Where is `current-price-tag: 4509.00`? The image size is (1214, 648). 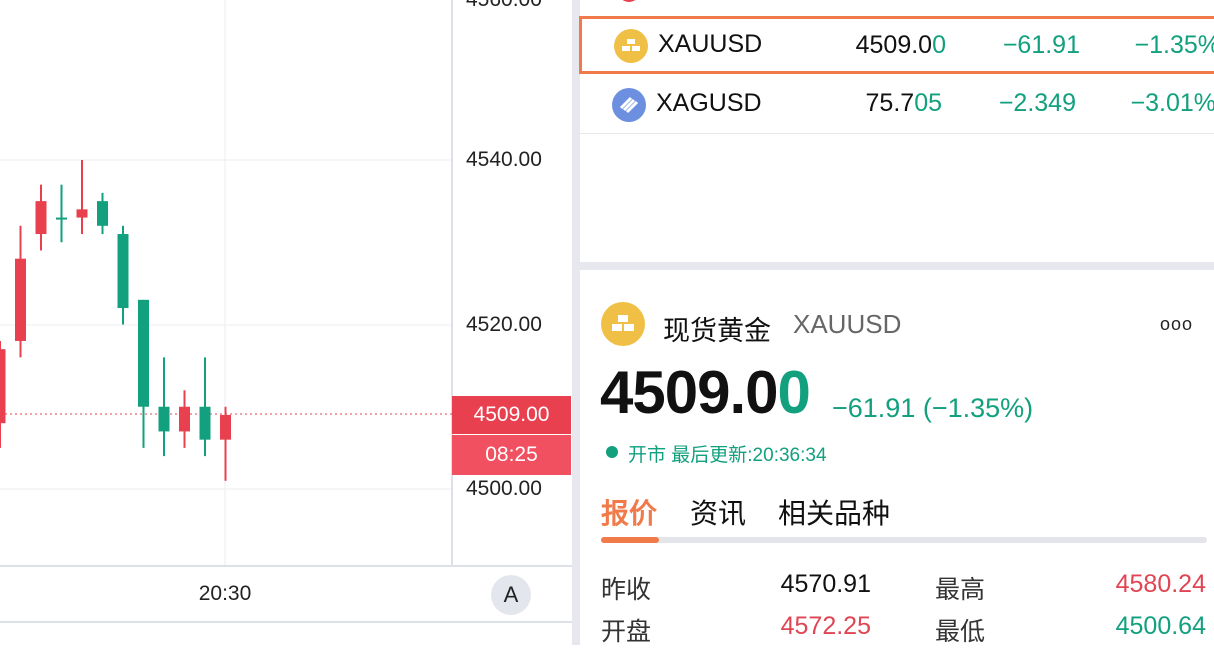 current-price-tag: 4509.00 is located at coordinates (511, 415).